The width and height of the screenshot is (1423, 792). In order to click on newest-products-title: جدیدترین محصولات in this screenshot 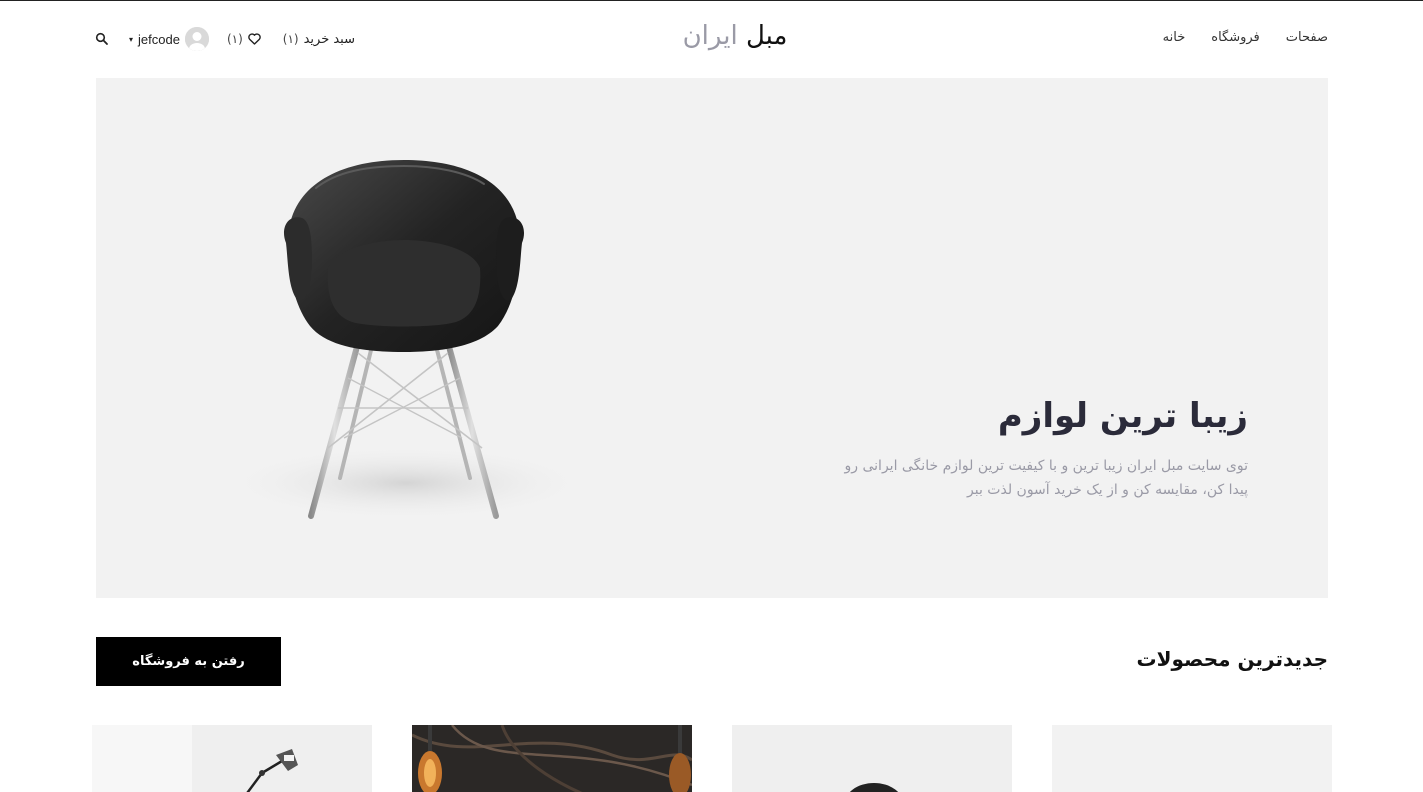, I will do `click(1232, 659)`.